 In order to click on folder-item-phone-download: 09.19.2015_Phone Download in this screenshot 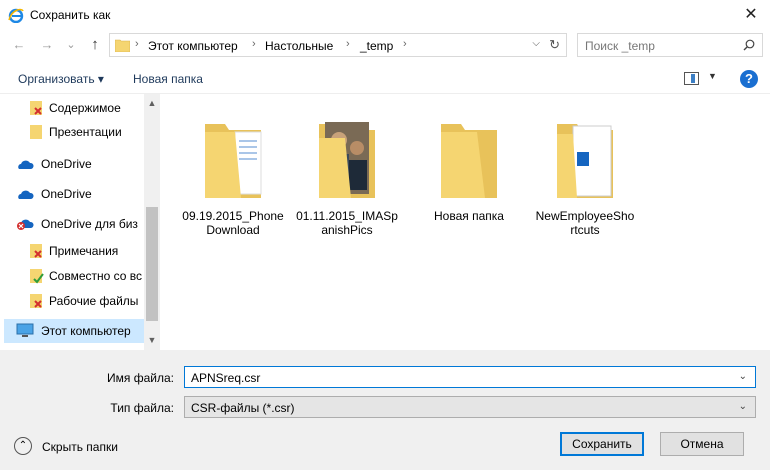, I will do `click(233, 177)`.